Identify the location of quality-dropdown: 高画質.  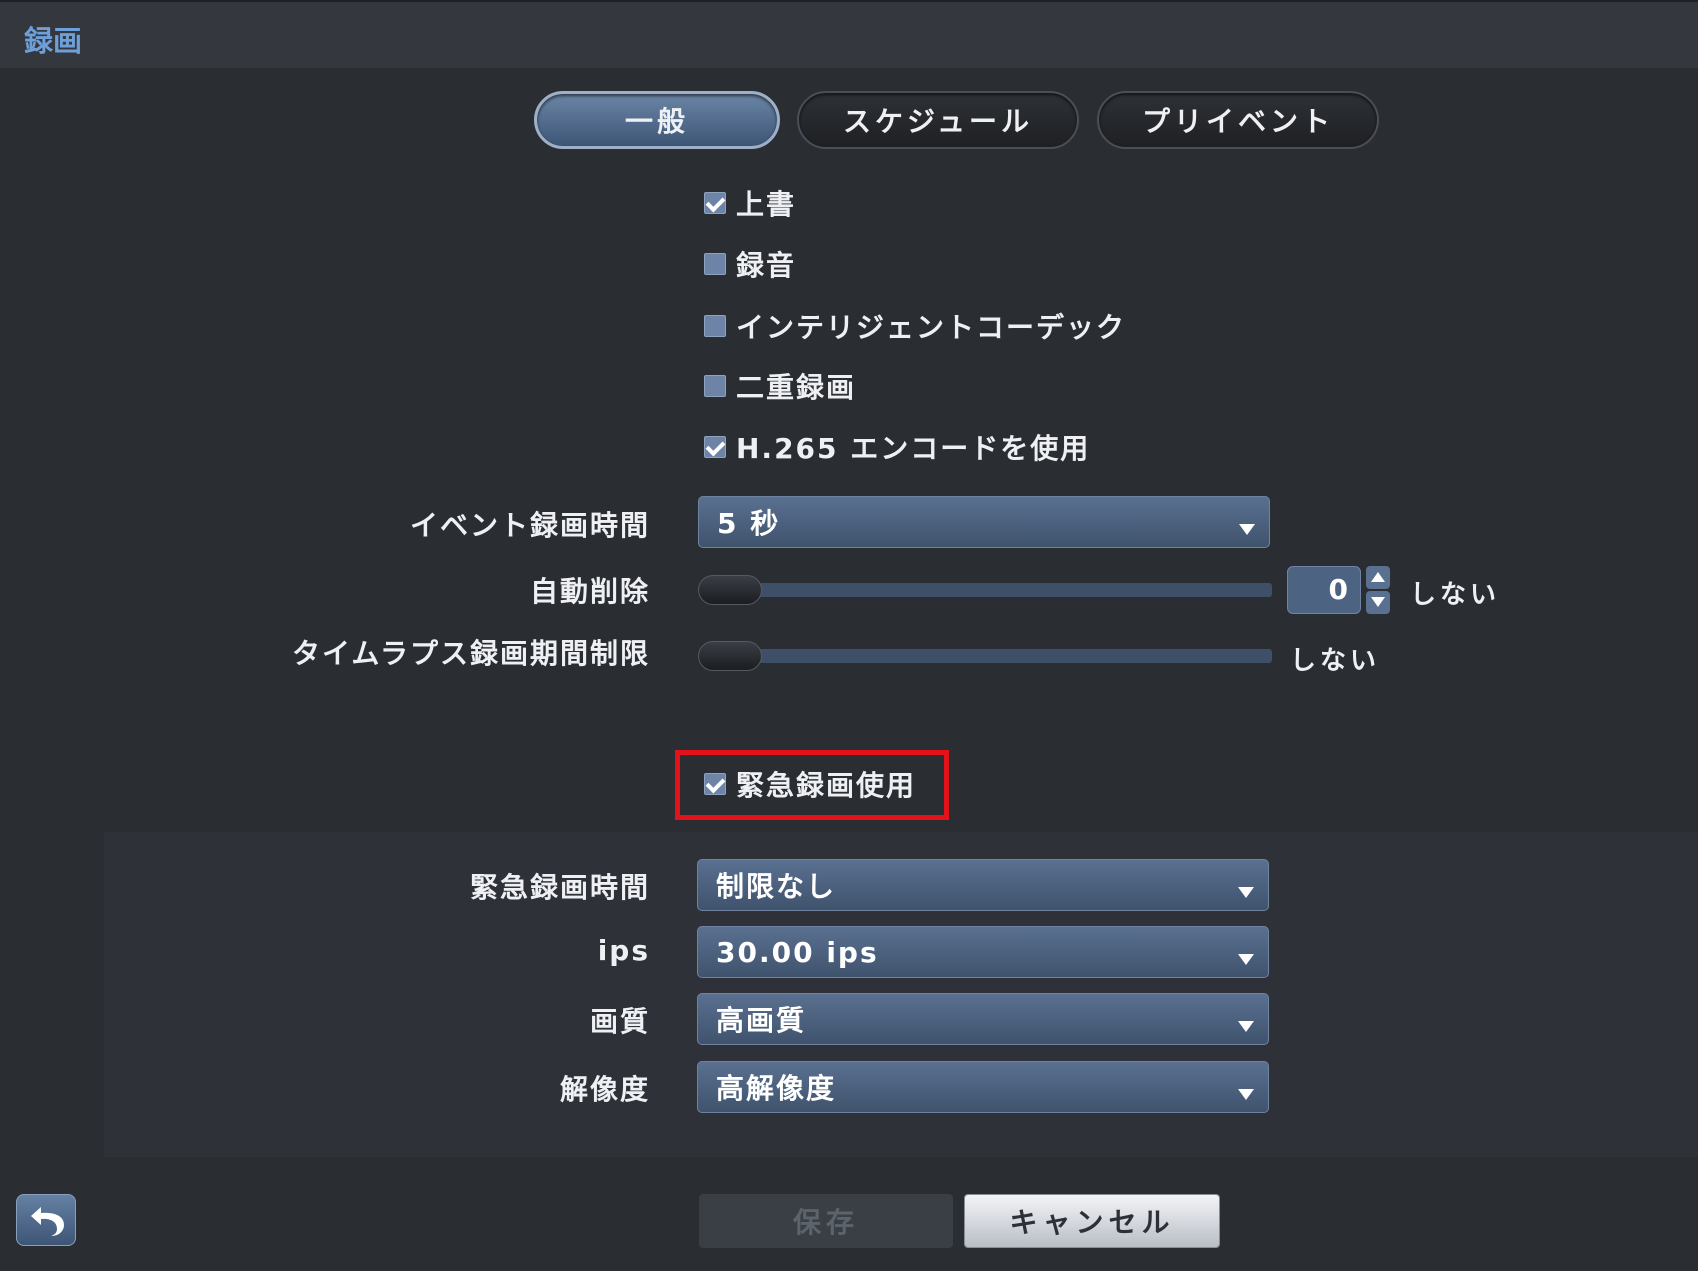
(983, 1019).